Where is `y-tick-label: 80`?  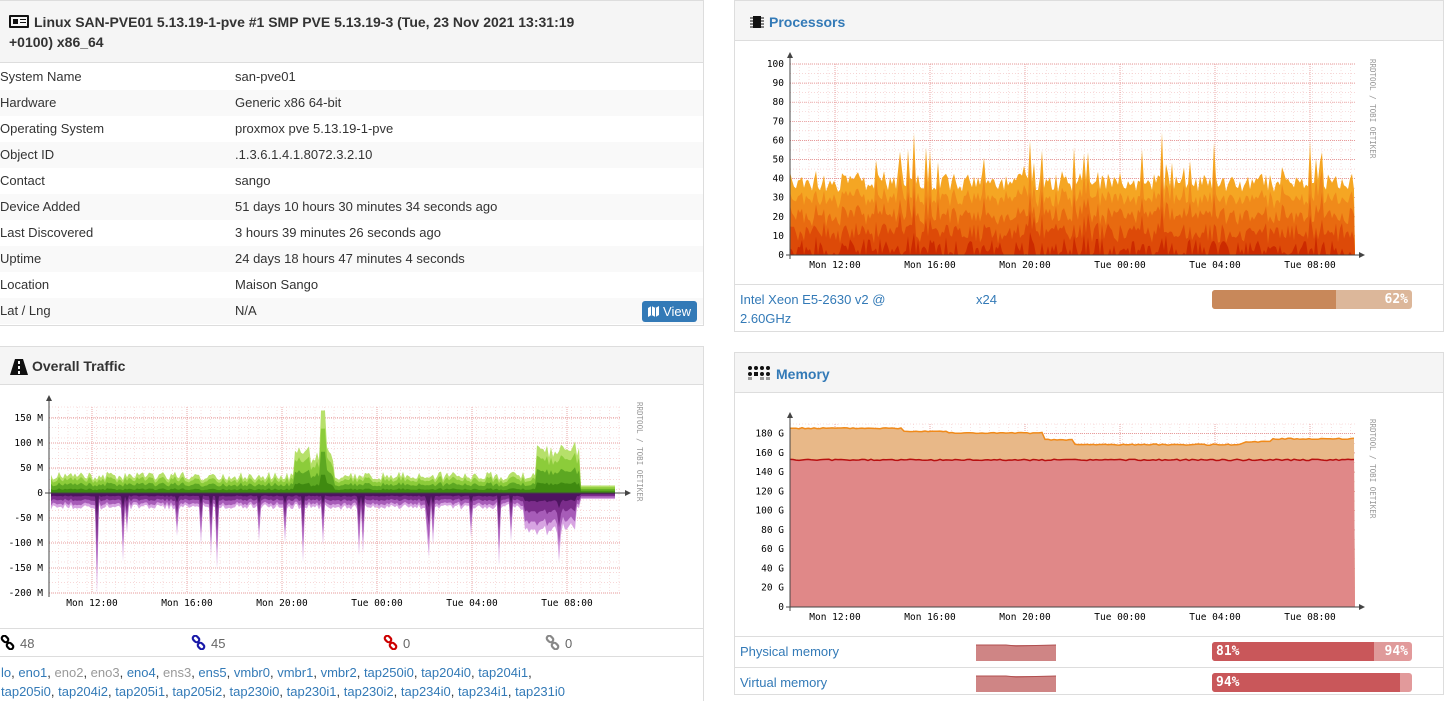
y-tick-label: 80 is located at coordinates (779, 102).